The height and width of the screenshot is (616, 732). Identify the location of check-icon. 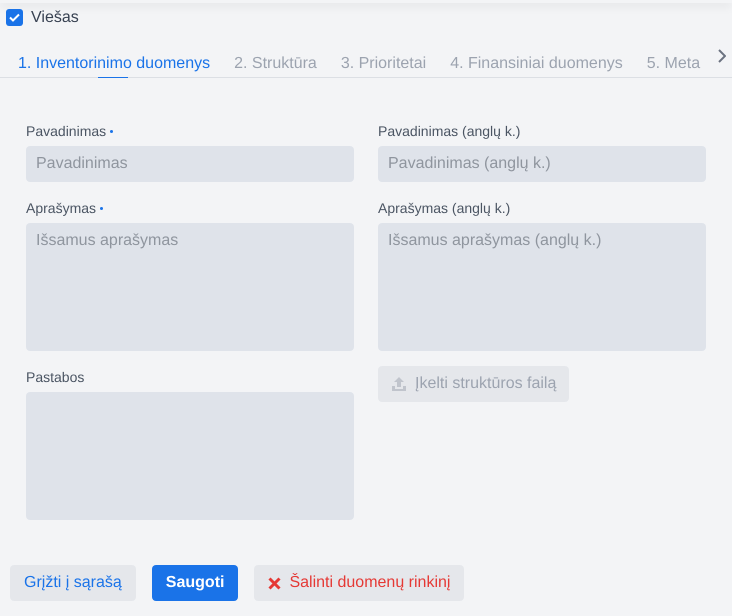
(14, 17).